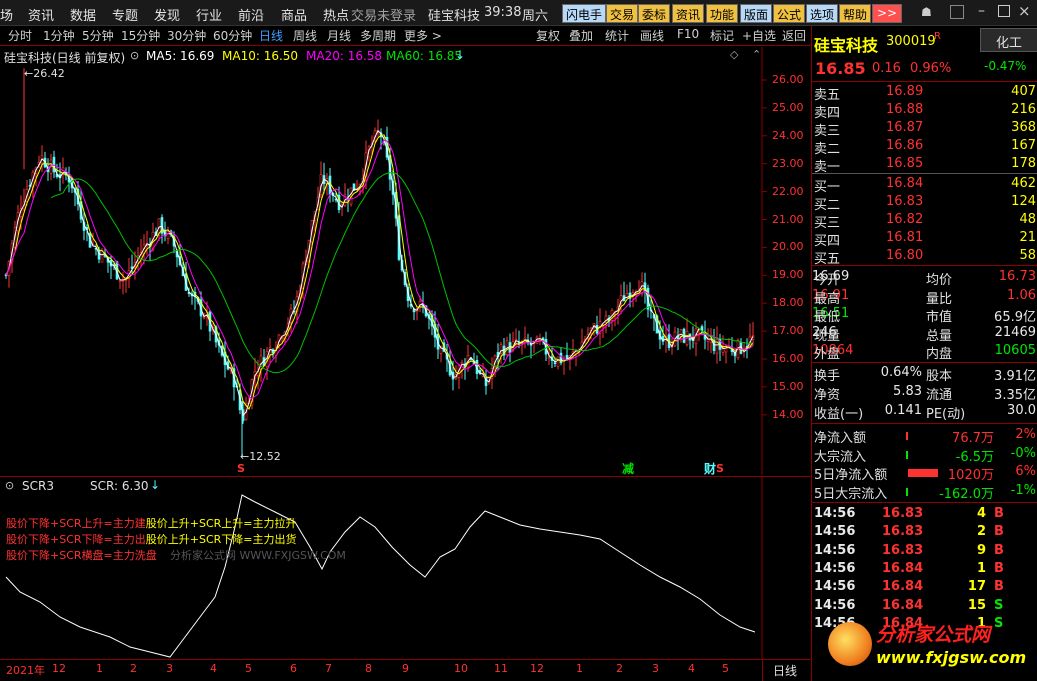 The width and height of the screenshot is (1037, 681). Describe the element at coordinates (924, 93) in the screenshot. I see `ask-row: 卖五 16.89 407` at that location.